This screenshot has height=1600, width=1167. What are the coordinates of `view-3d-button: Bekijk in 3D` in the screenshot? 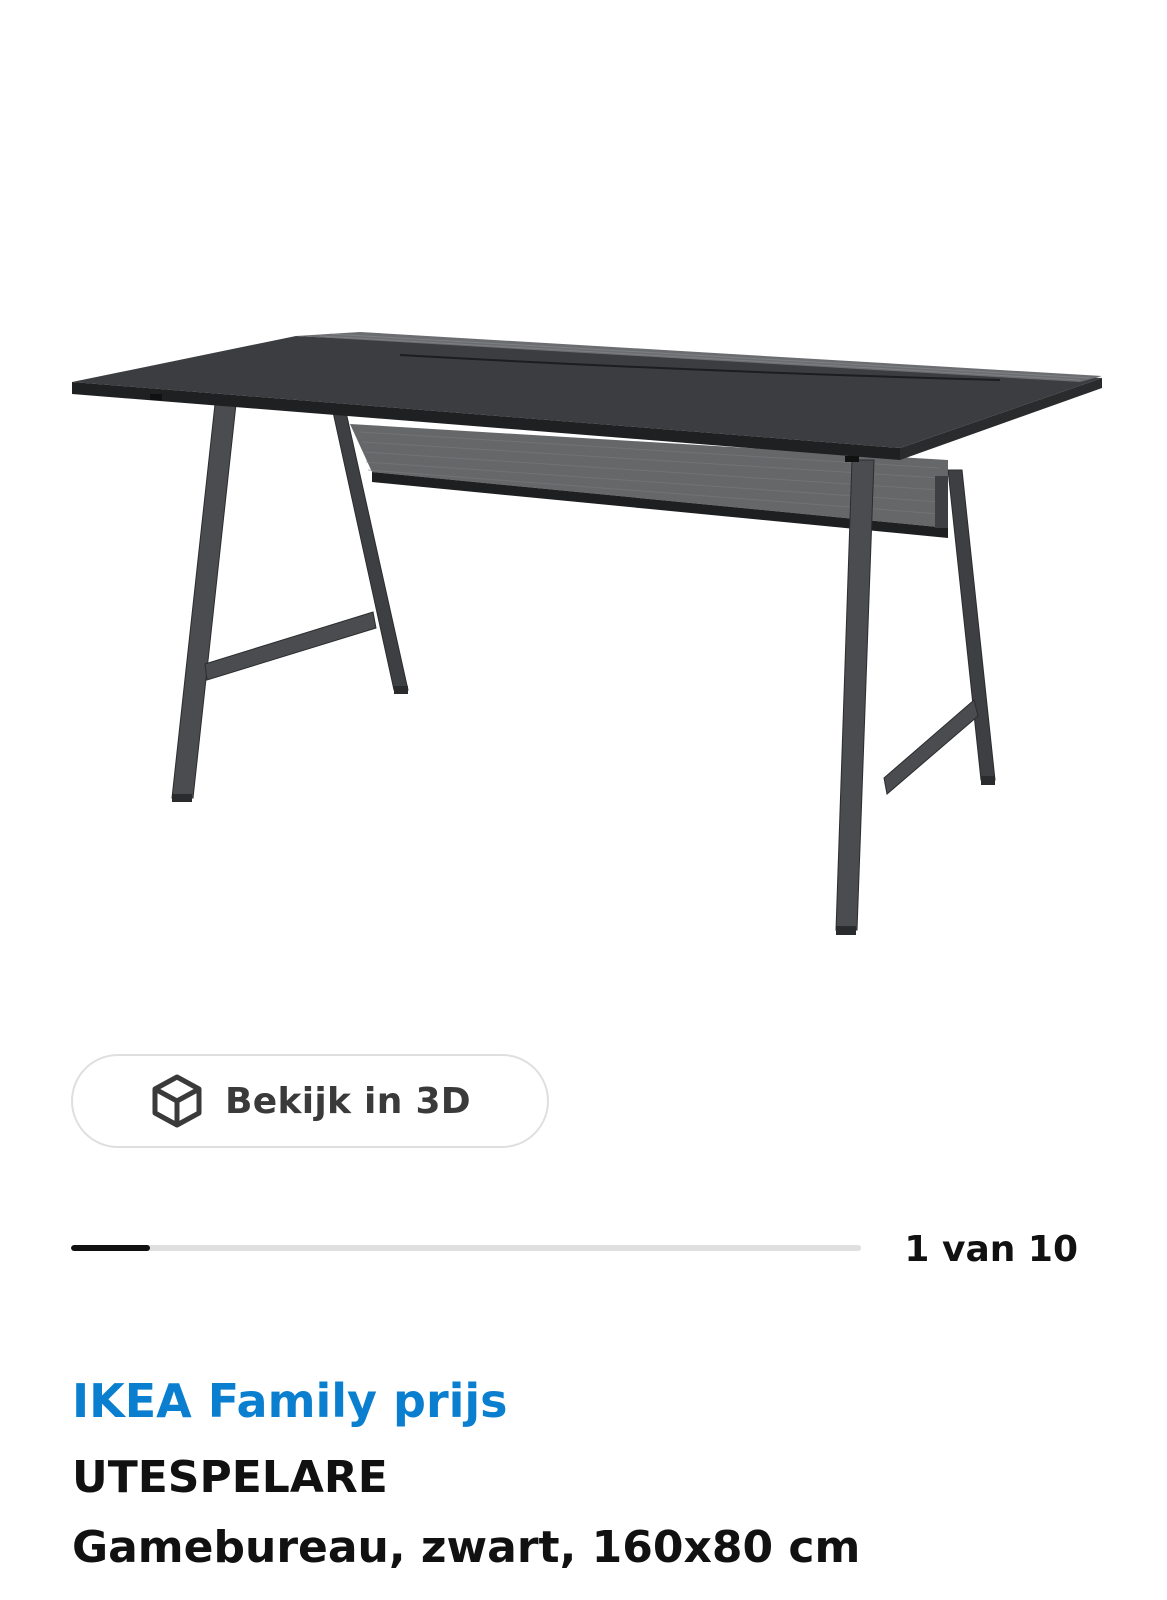 It's located at (310, 1101).